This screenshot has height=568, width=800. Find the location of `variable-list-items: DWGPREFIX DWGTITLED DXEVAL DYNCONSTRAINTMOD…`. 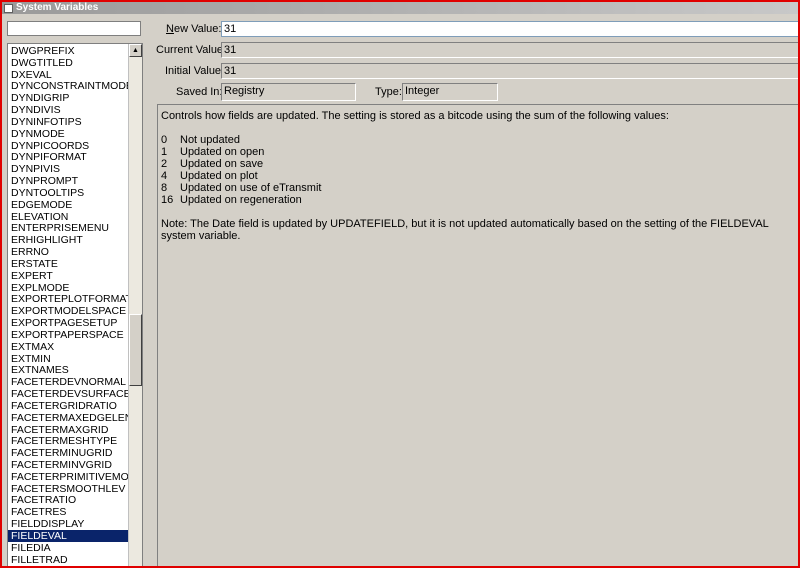

variable-list-items: DWGPREFIX DWGTITLED DXEVAL DYNCONSTRAINTMOD… is located at coordinates (68, 305).